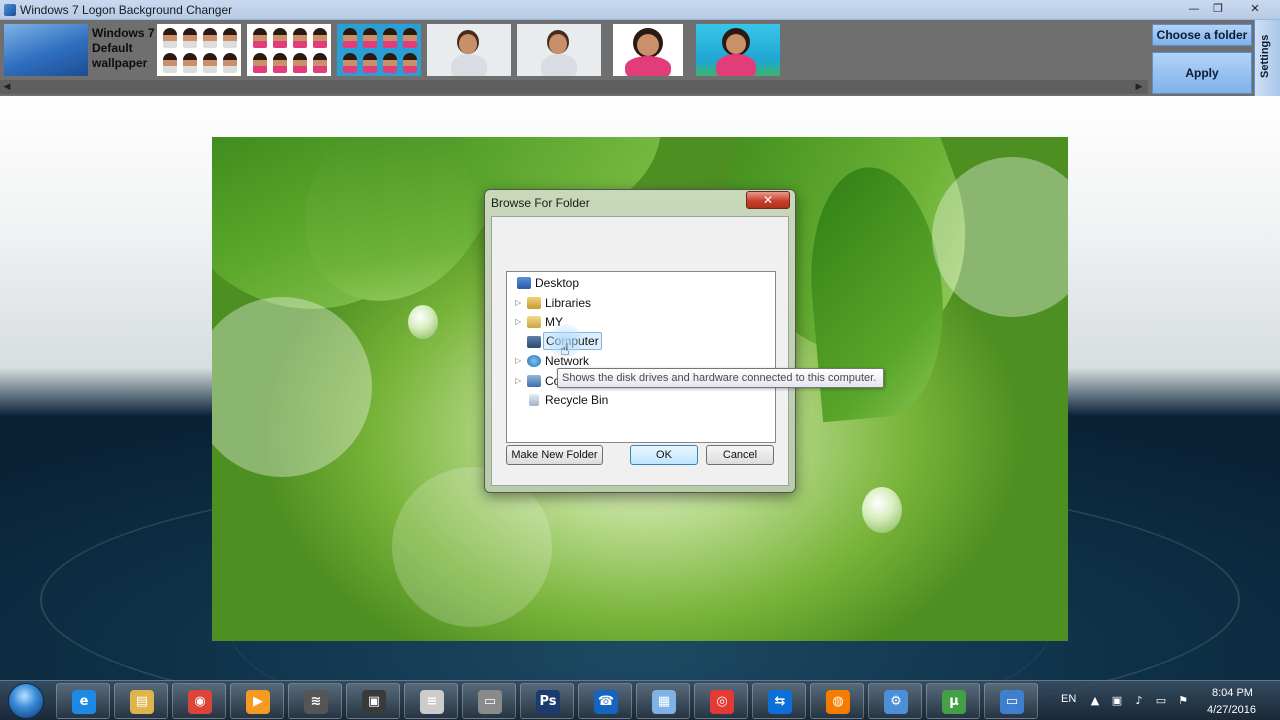  Describe the element at coordinates (577, 400) in the screenshot. I see `tree-item-label: Recycle Bin` at that location.